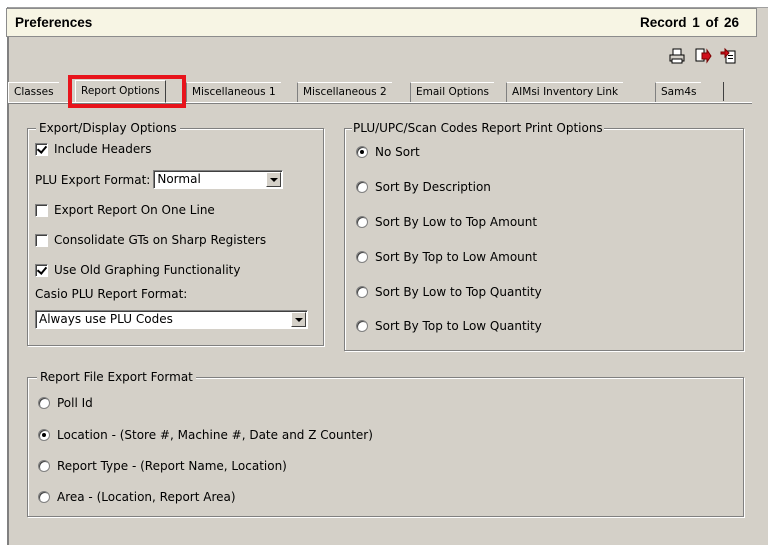 Image resolution: width=768 pixels, height=546 pixels. What do you see at coordinates (160, 240) in the screenshot?
I see `consolidate-gts-label: Consolidate GTs on Sharp Registers` at bounding box center [160, 240].